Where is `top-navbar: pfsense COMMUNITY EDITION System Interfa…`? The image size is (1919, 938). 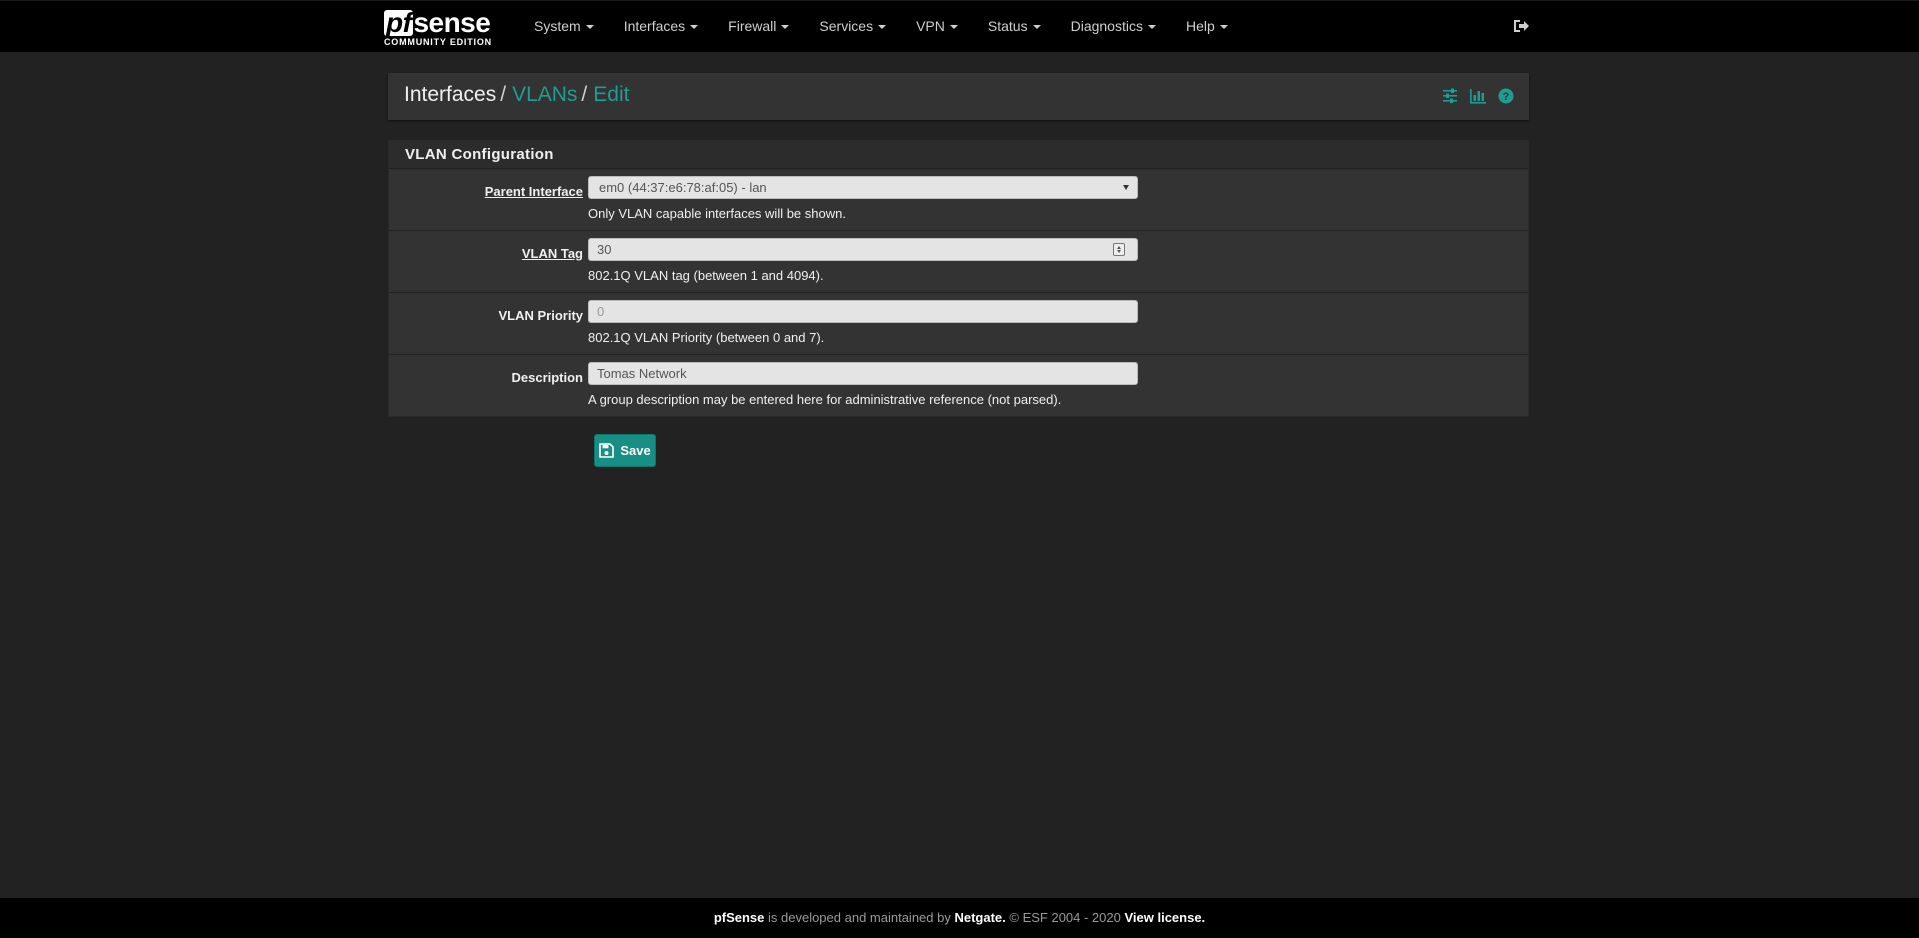 top-navbar: pfsense COMMUNITY EDITION System Interfa… is located at coordinates (959, 26).